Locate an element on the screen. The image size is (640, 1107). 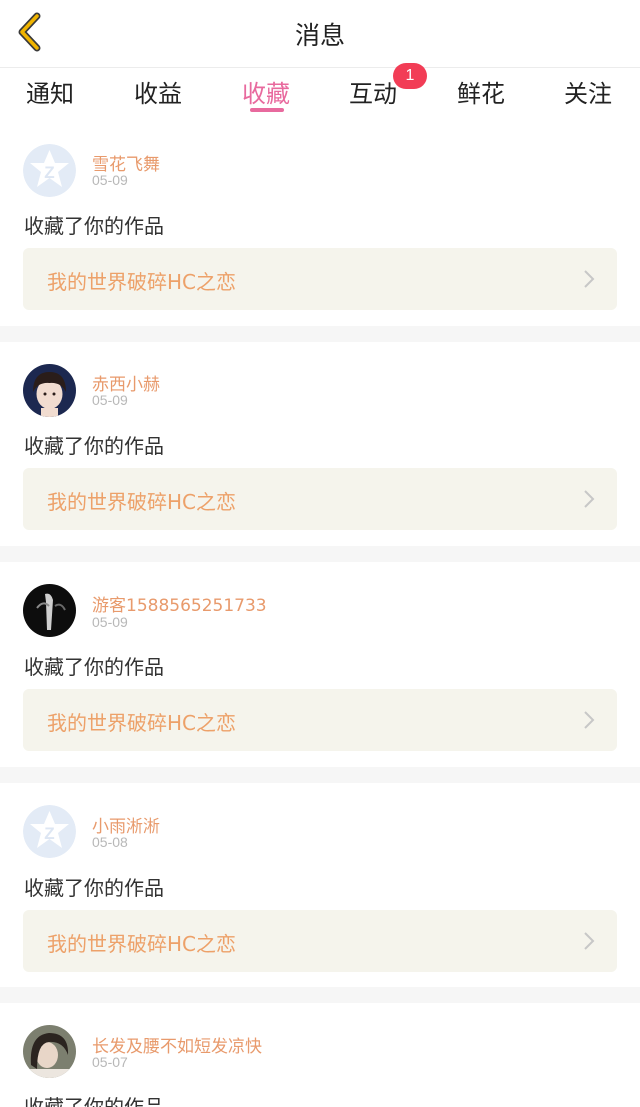
tab-notification: 通知 is located at coordinates (50, 91).